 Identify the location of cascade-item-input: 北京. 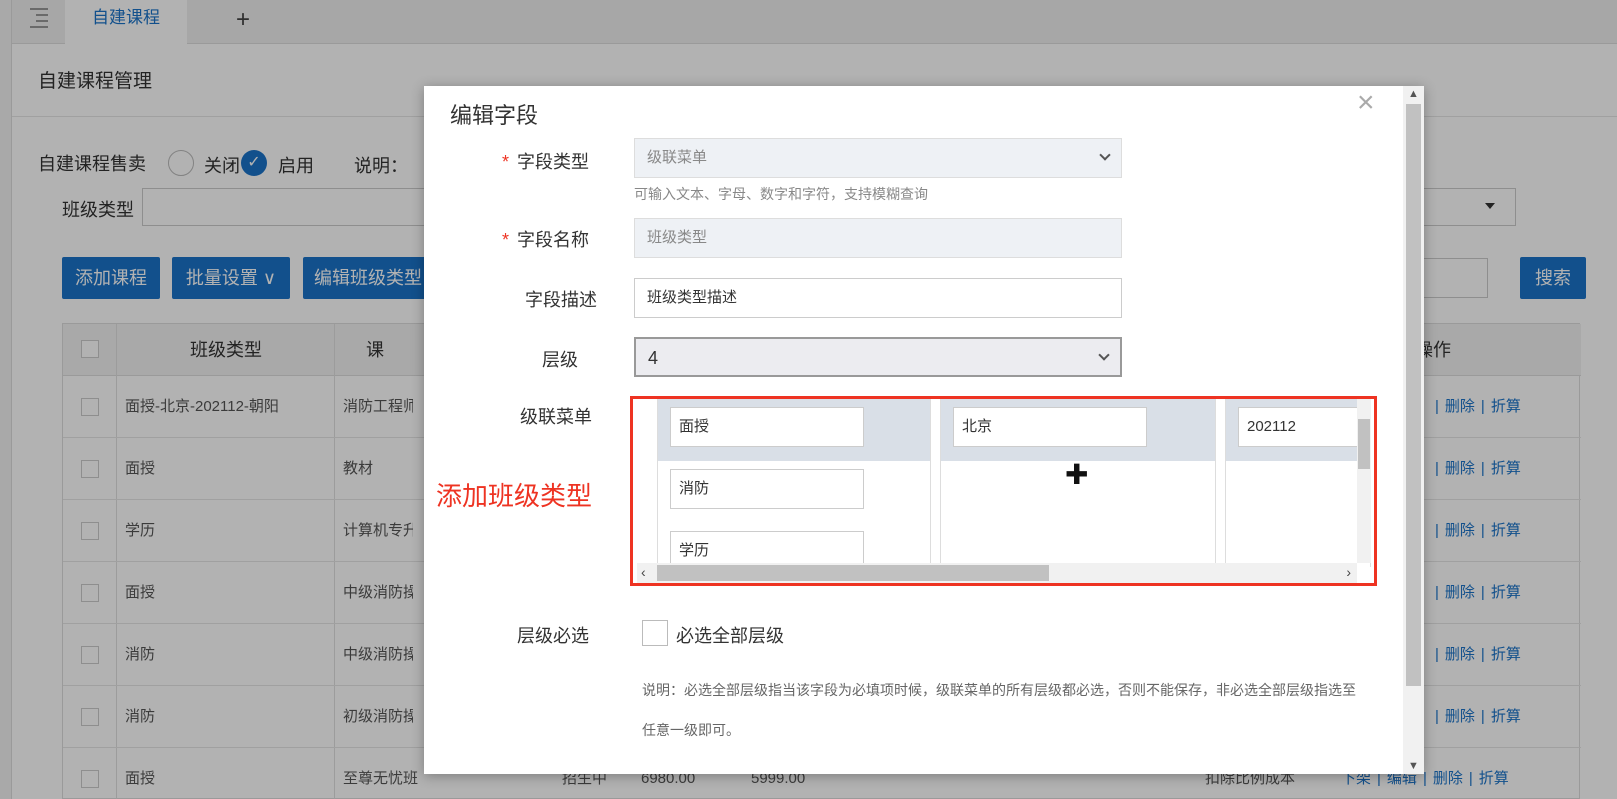
(1050, 427).